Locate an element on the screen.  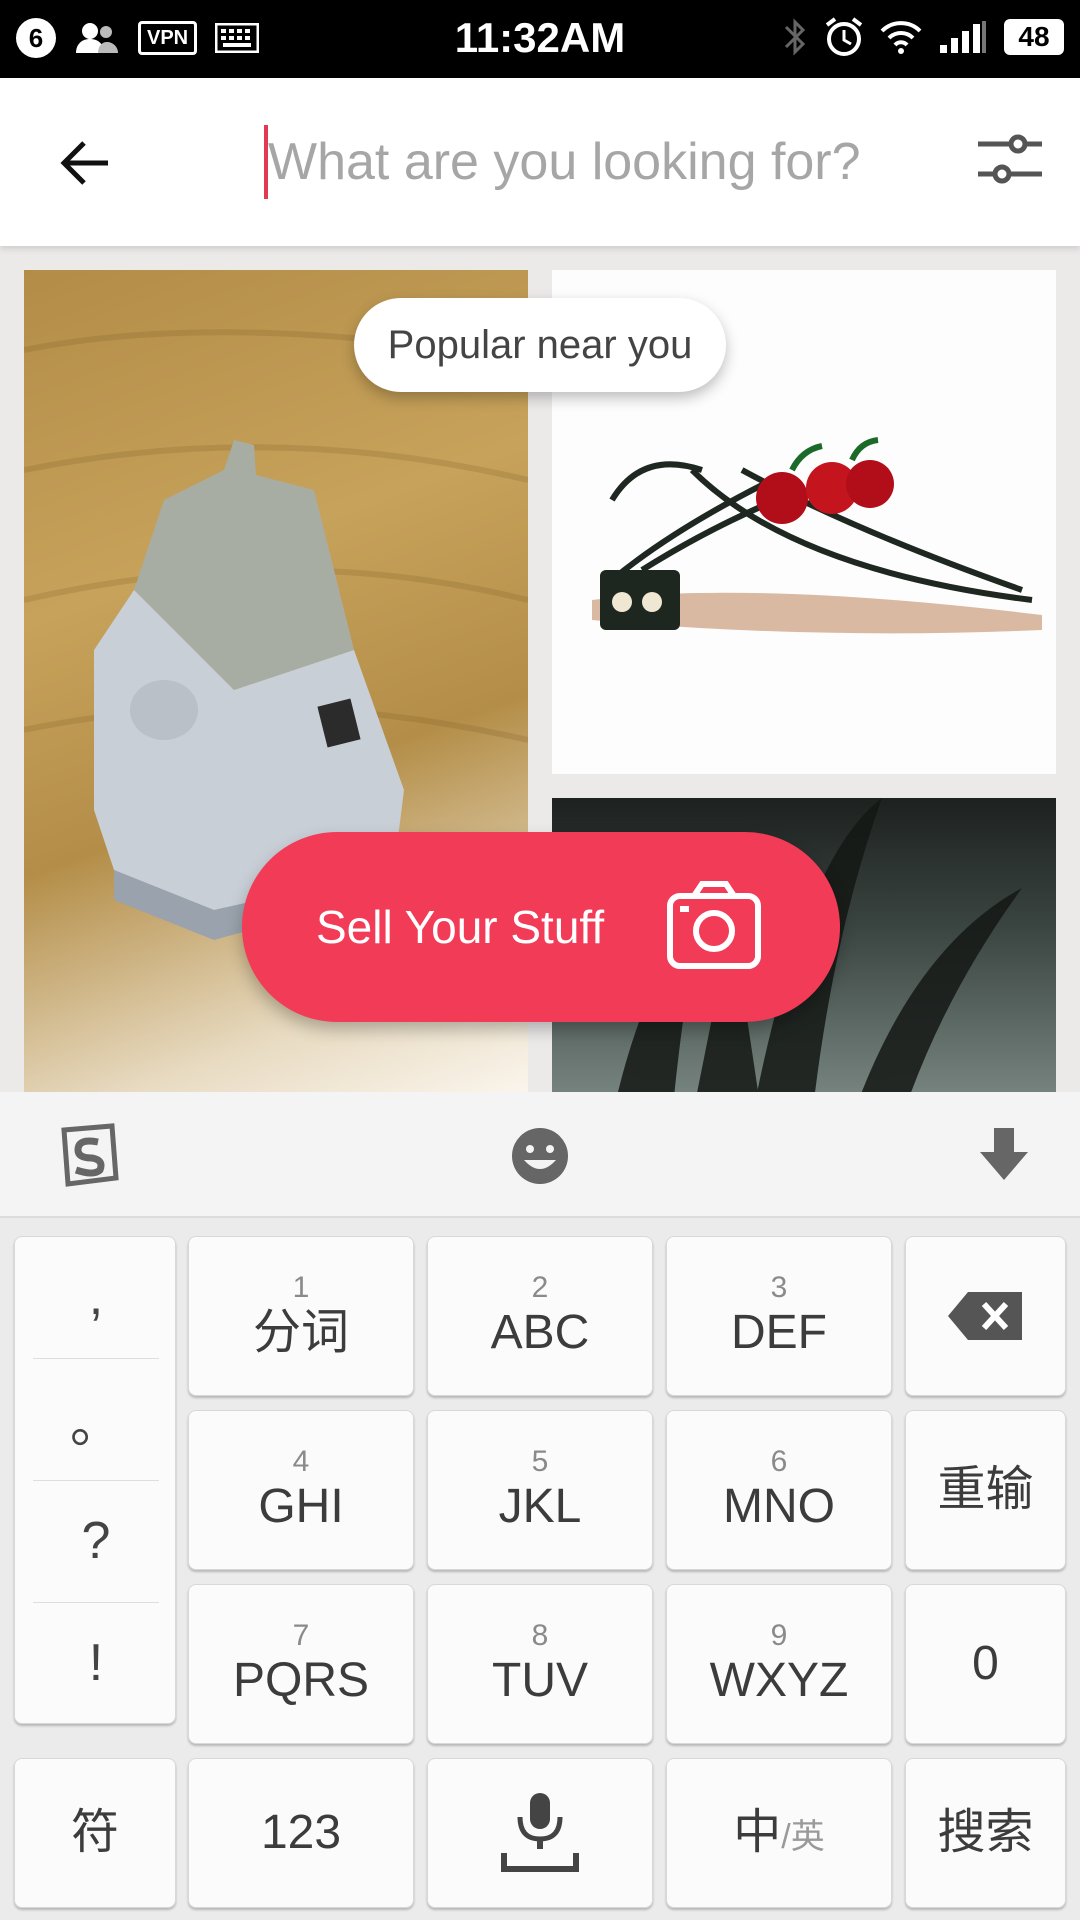
key-label: 搜索 is located at coordinates (985, 1832).